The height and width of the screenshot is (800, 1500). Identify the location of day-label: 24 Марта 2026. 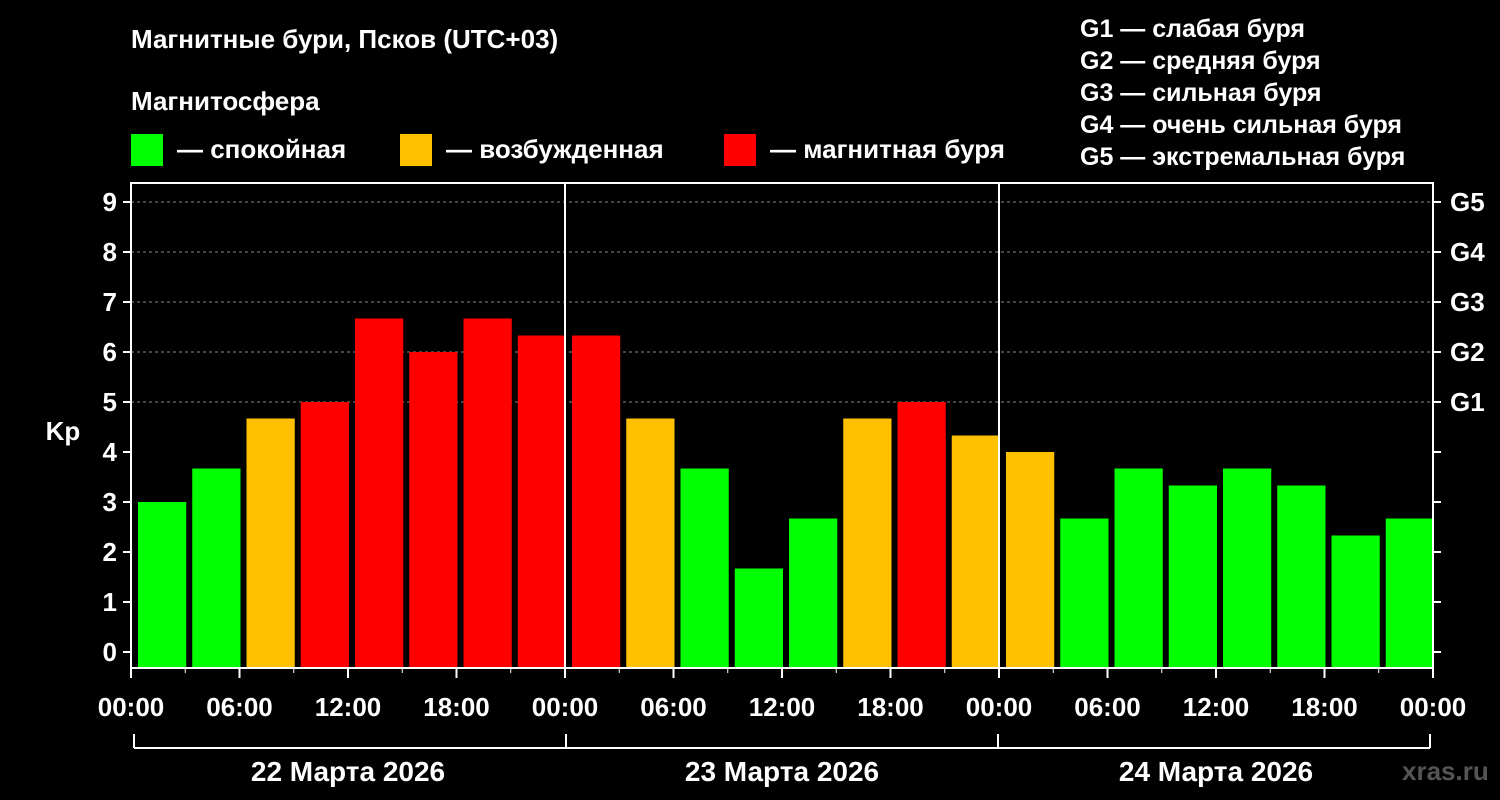
(1216, 771).